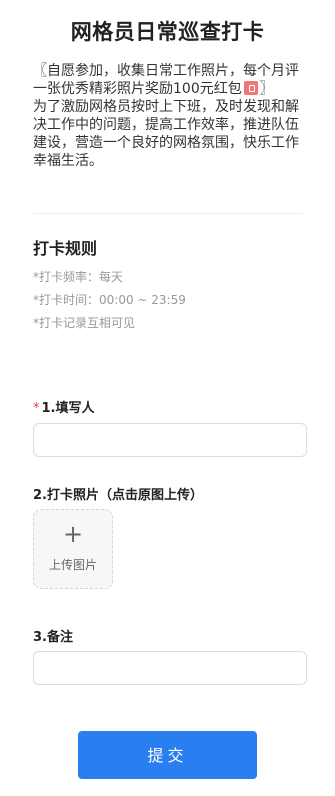  What do you see at coordinates (170, 440) in the screenshot?
I see `filler-input` at bounding box center [170, 440].